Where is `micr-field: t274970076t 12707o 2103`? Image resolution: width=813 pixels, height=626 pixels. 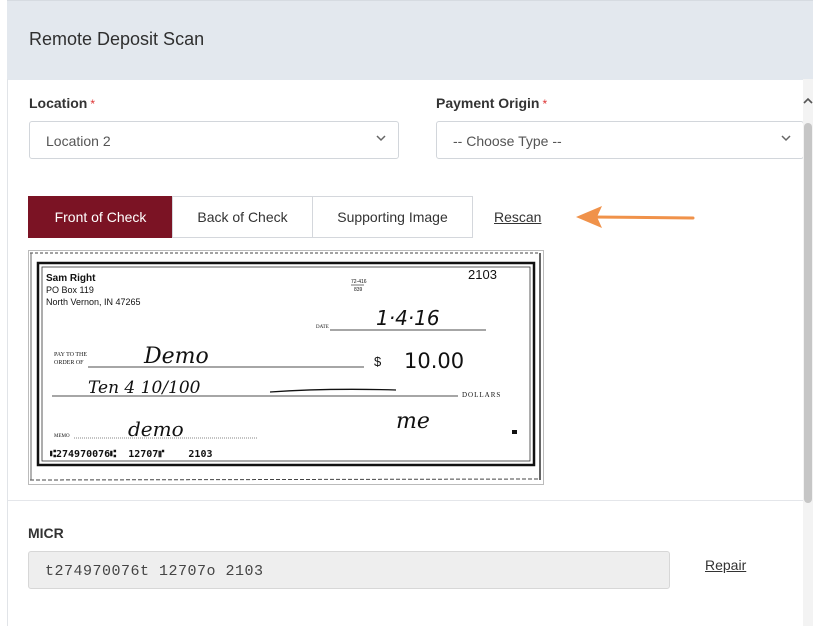
micr-field: t274970076t 12707o 2103 is located at coordinates (349, 570).